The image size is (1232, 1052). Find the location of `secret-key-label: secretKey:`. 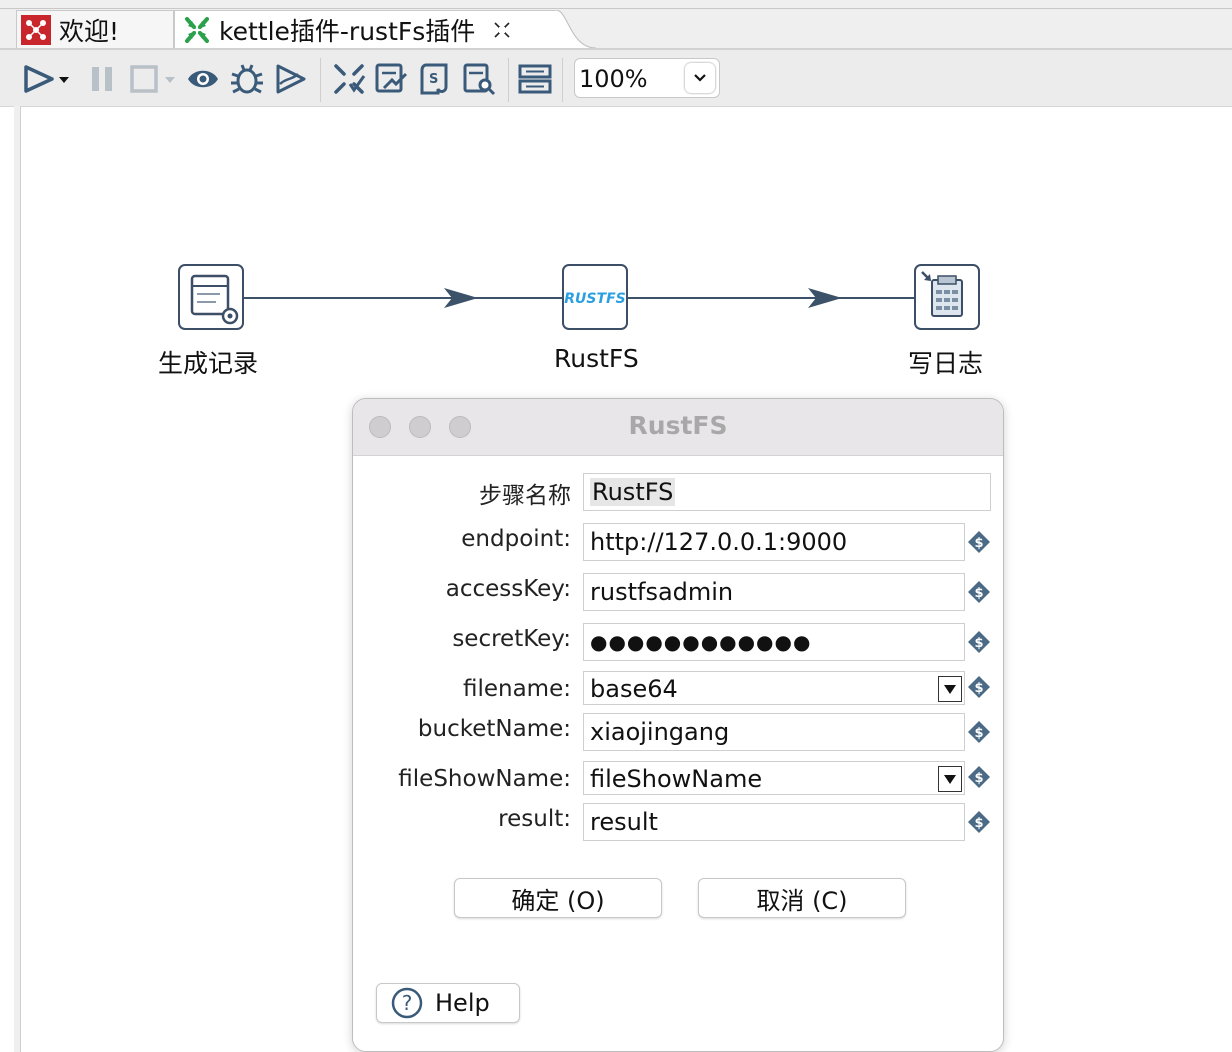

secret-key-label: secretKey: is located at coordinates (511, 639).